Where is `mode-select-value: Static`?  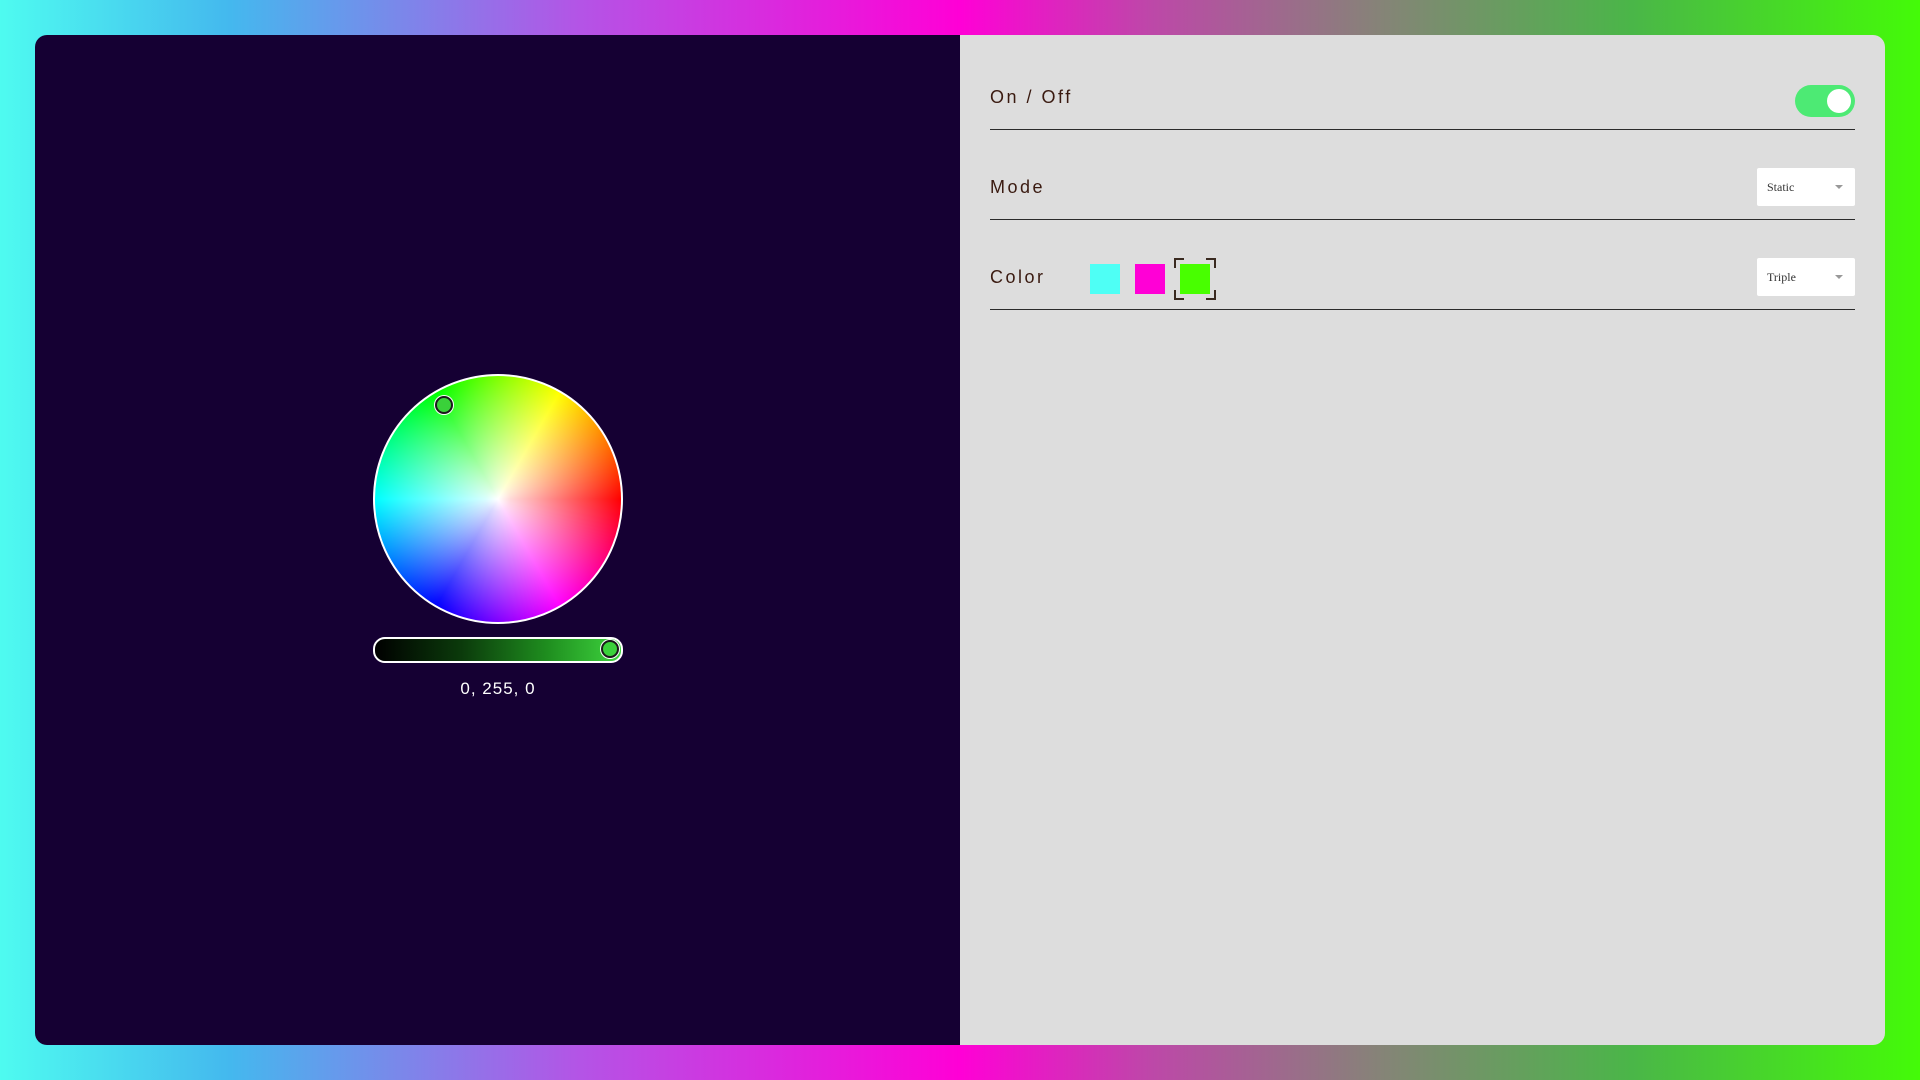 mode-select-value: Static is located at coordinates (1781, 187).